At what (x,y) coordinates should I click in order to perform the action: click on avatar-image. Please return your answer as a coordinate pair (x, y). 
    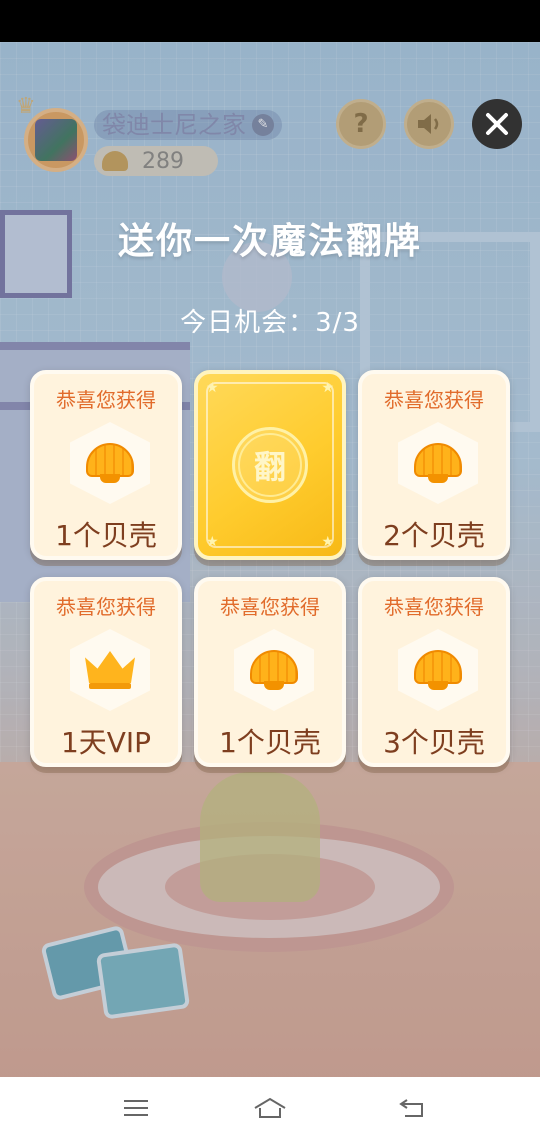
    Looking at the image, I should click on (56, 140).